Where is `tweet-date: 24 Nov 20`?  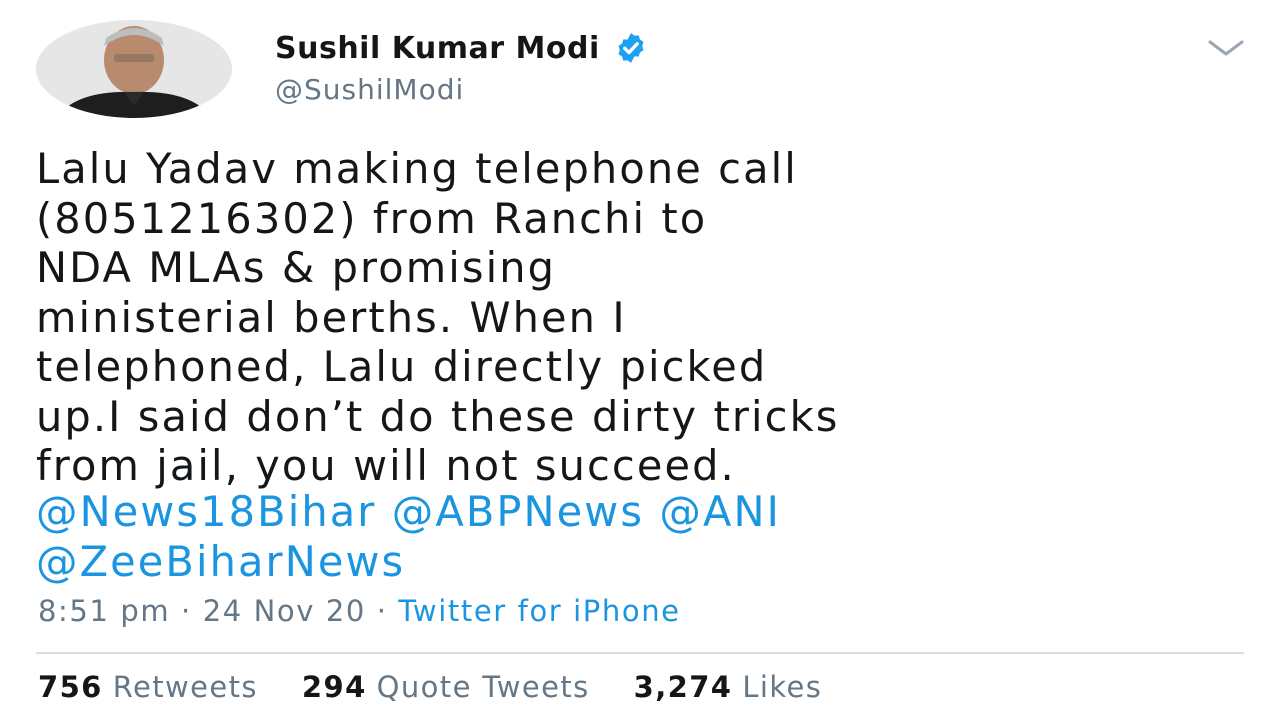
tweet-date: 24 Nov 20 is located at coordinates (284, 611).